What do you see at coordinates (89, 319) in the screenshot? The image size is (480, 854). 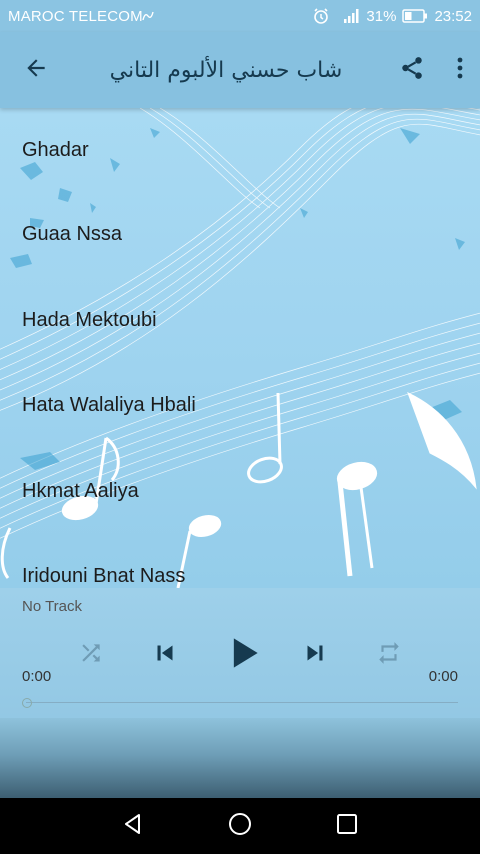 I see `track-title: Hada Mektoubi` at bounding box center [89, 319].